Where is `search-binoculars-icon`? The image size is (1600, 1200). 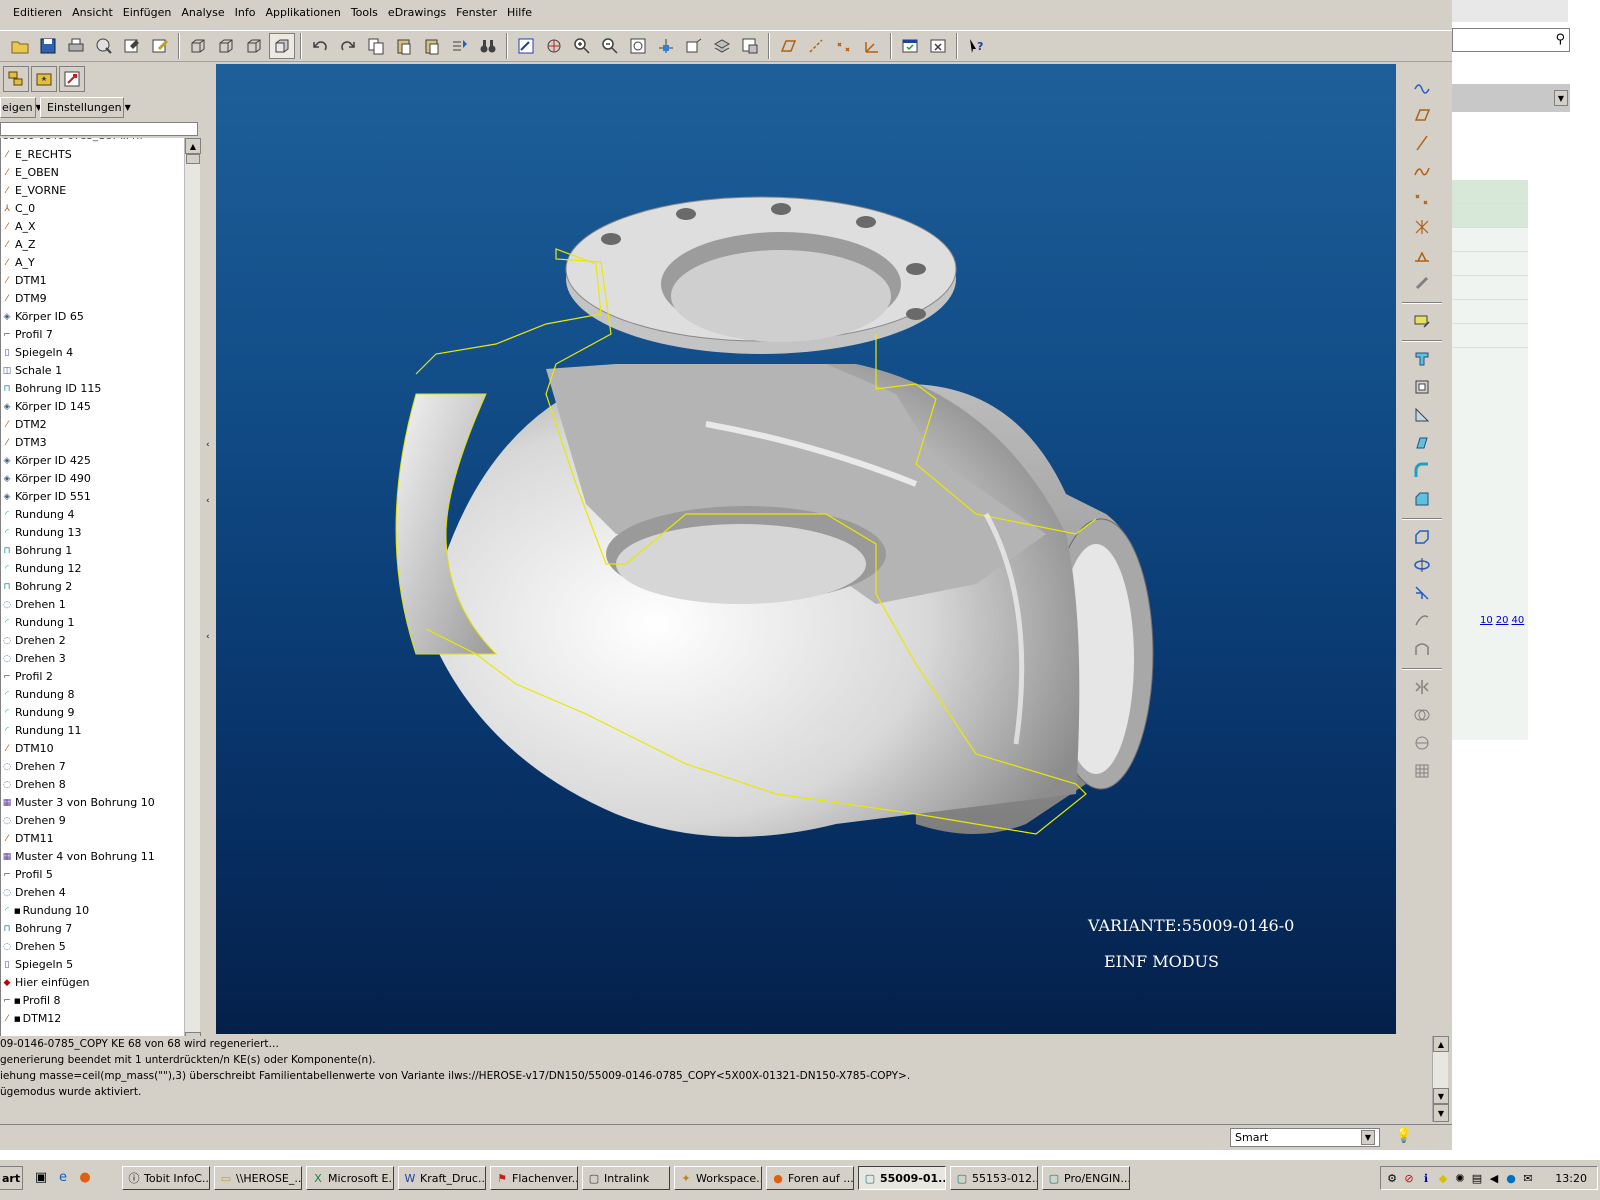
search-binoculars-icon is located at coordinates (488, 46).